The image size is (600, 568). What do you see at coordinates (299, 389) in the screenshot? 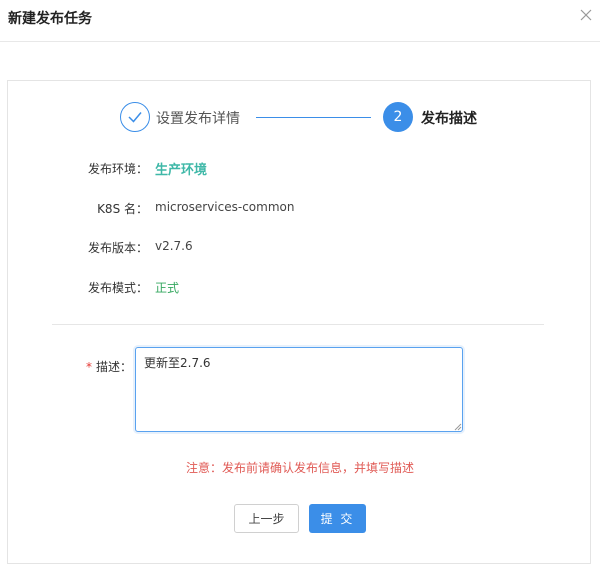
I see `description-textarea: 更新至2.7.6` at bounding box center [299, 389].